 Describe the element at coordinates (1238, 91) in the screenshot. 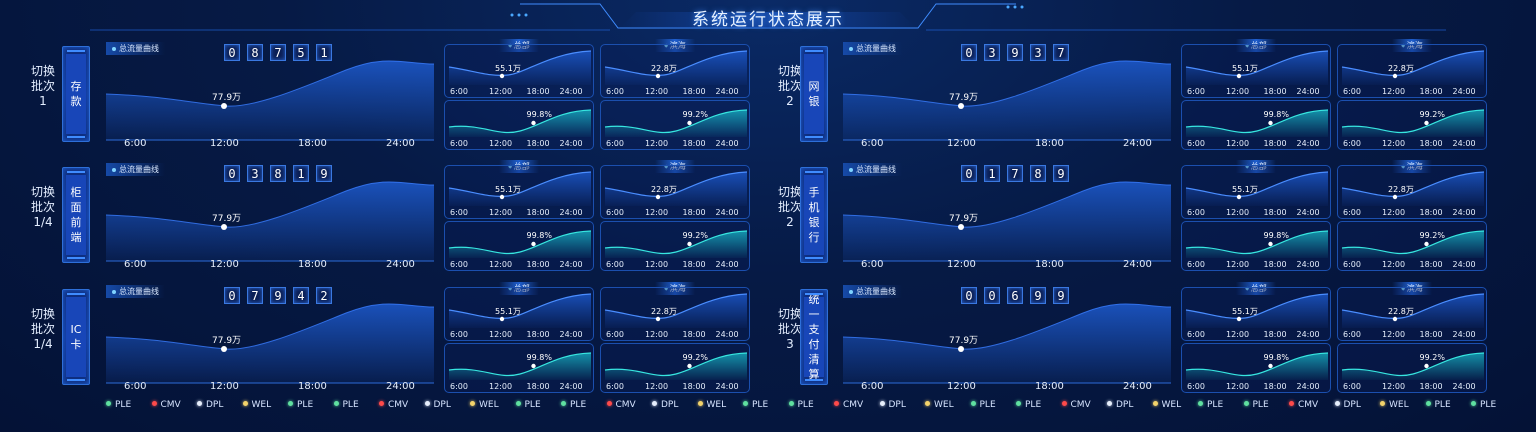

I see `hq-volume-tick: 12:00` at that location.